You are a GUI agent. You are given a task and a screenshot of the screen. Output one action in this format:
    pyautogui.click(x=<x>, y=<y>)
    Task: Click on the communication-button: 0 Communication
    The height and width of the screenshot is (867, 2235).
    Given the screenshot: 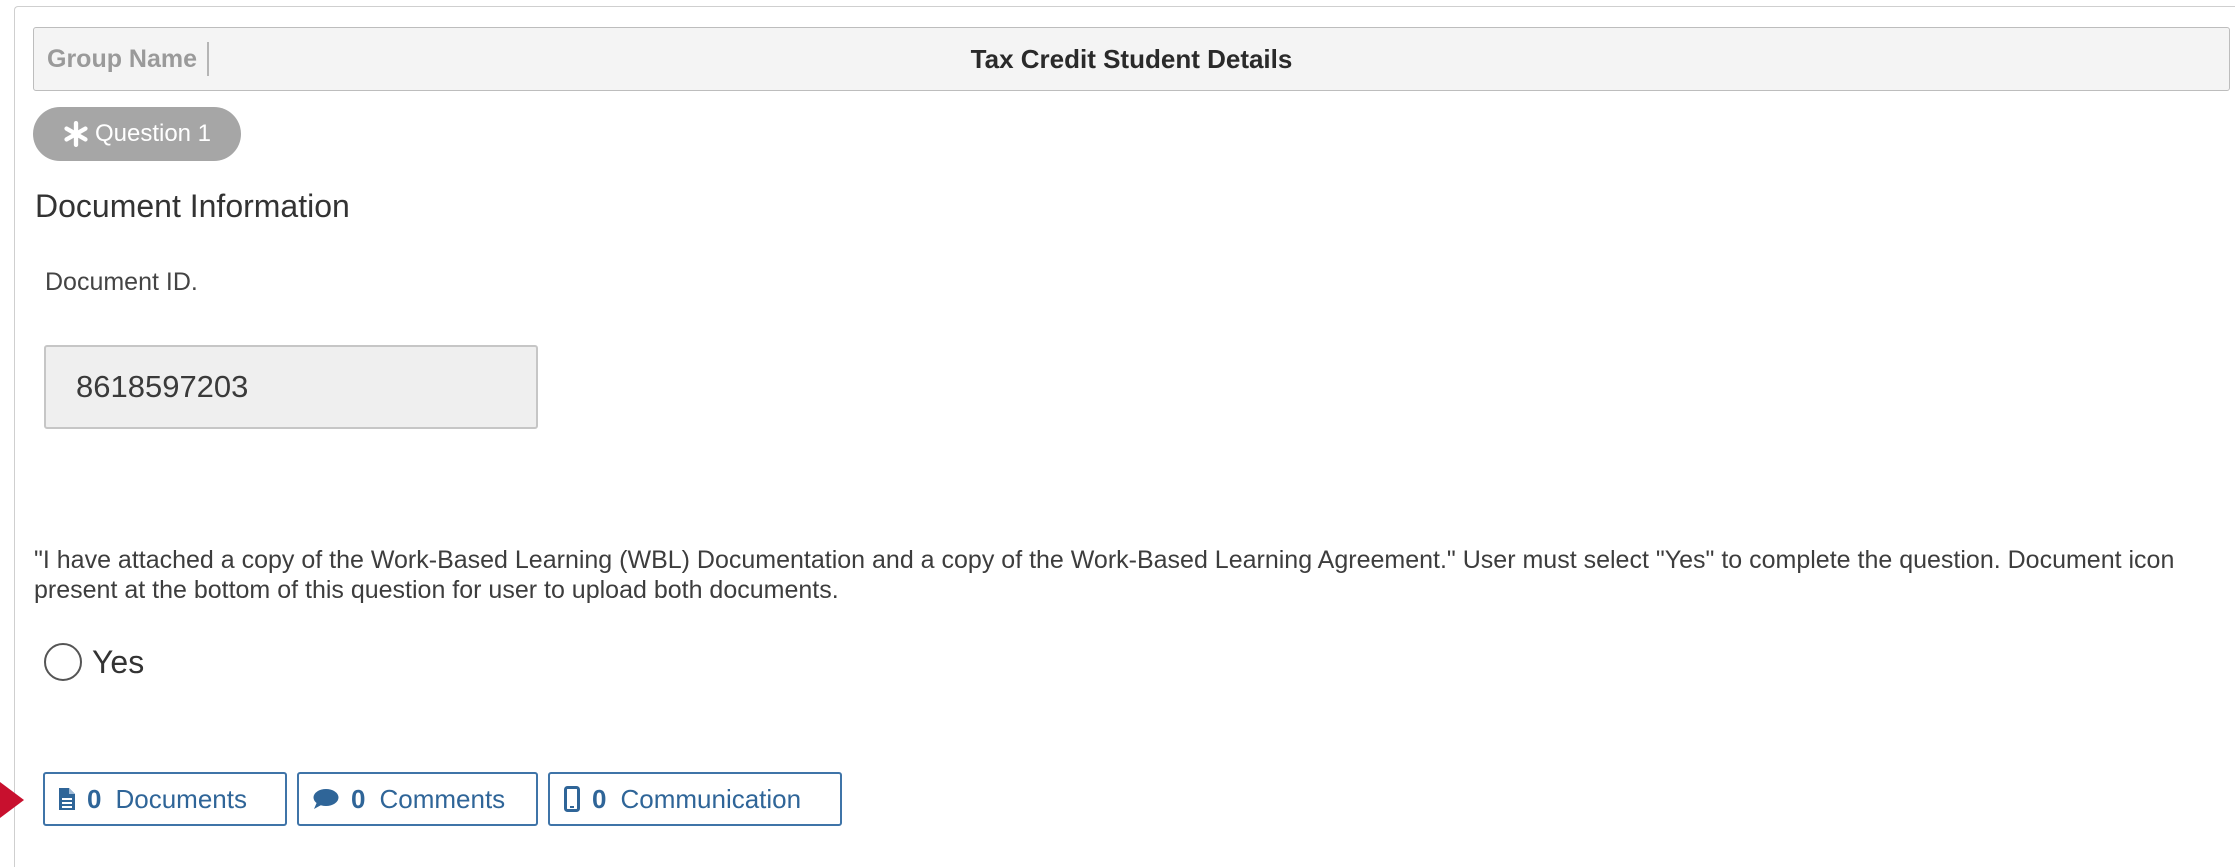 What is the action you would take?
    pyautogui.click(x=695, y=799)
    